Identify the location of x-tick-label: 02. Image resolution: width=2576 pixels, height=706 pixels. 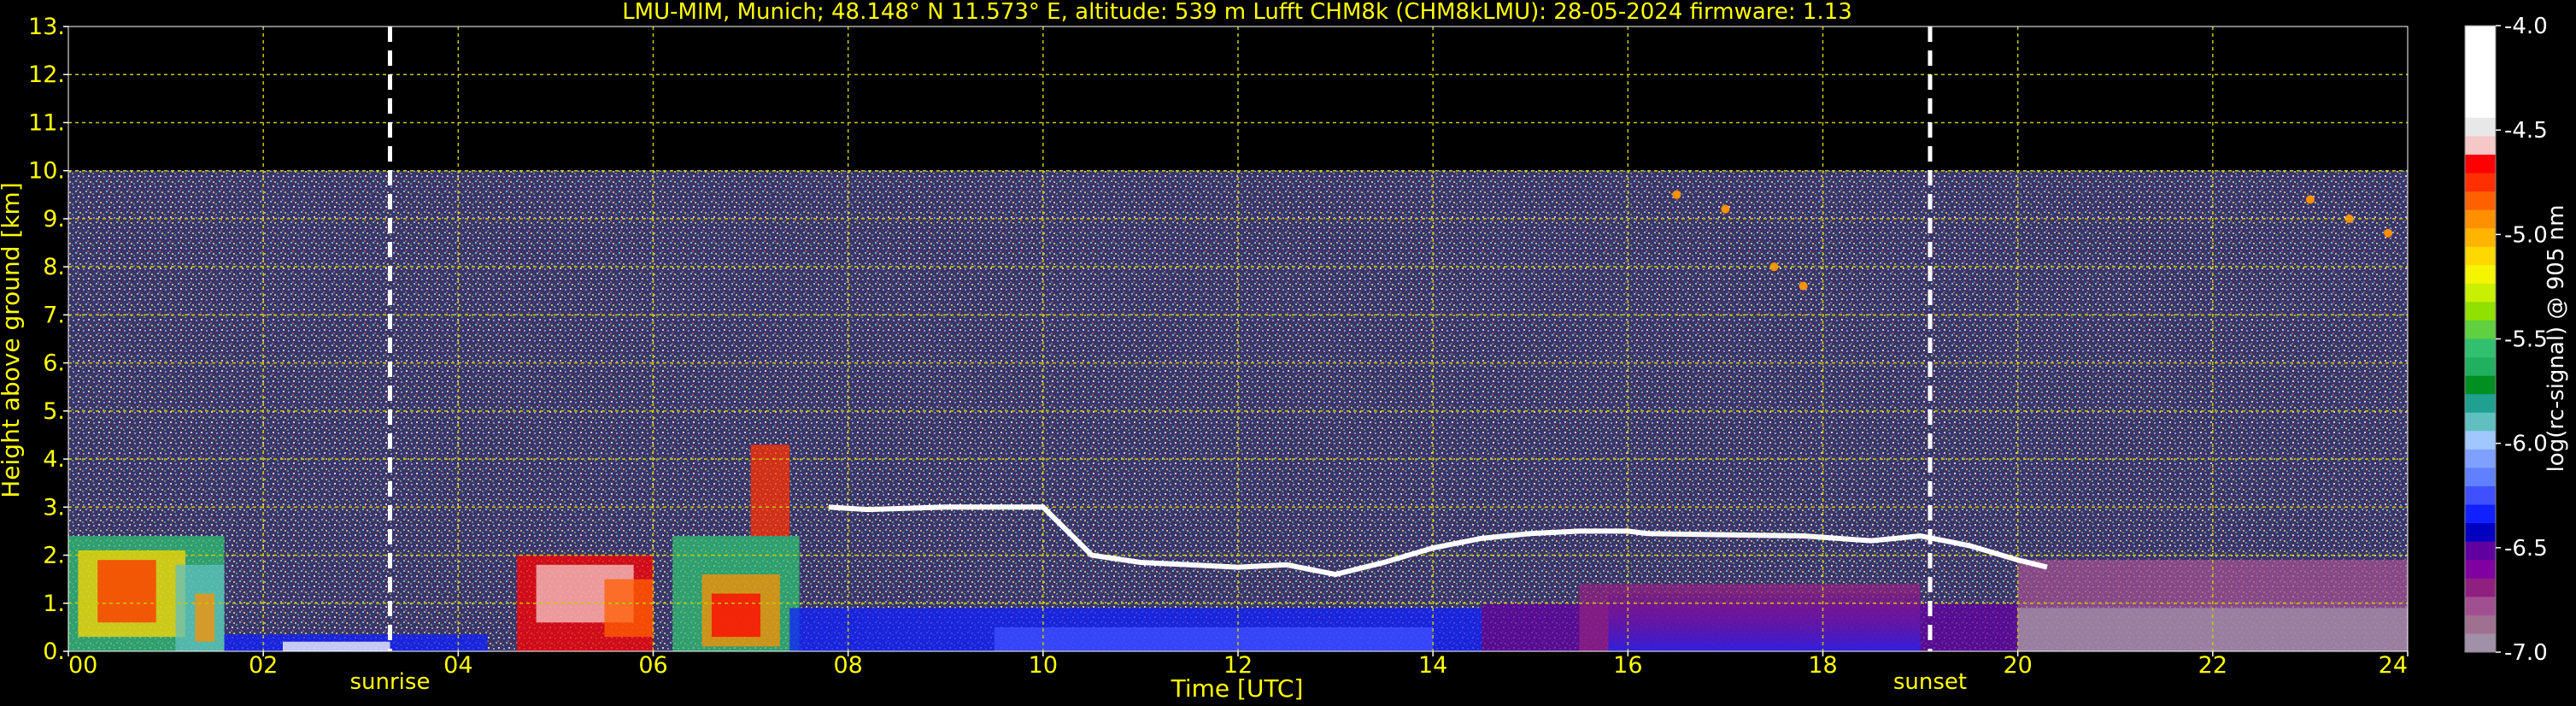
(263, 665).